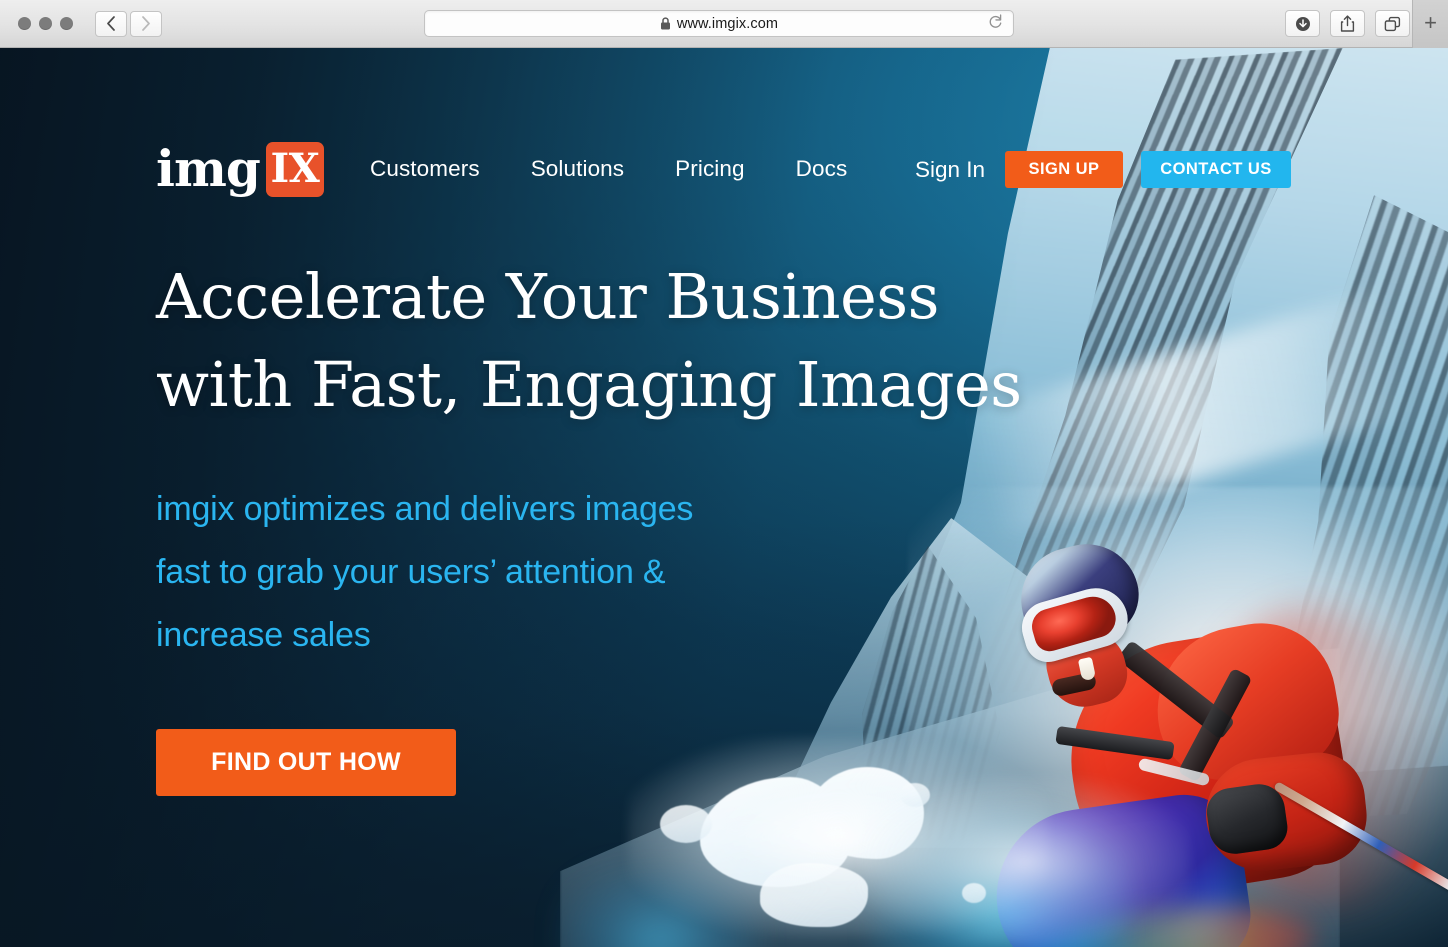 Image resolution: width=1448 pixels, height=947 pixels. I want to click on back-button, so click(111, 23).